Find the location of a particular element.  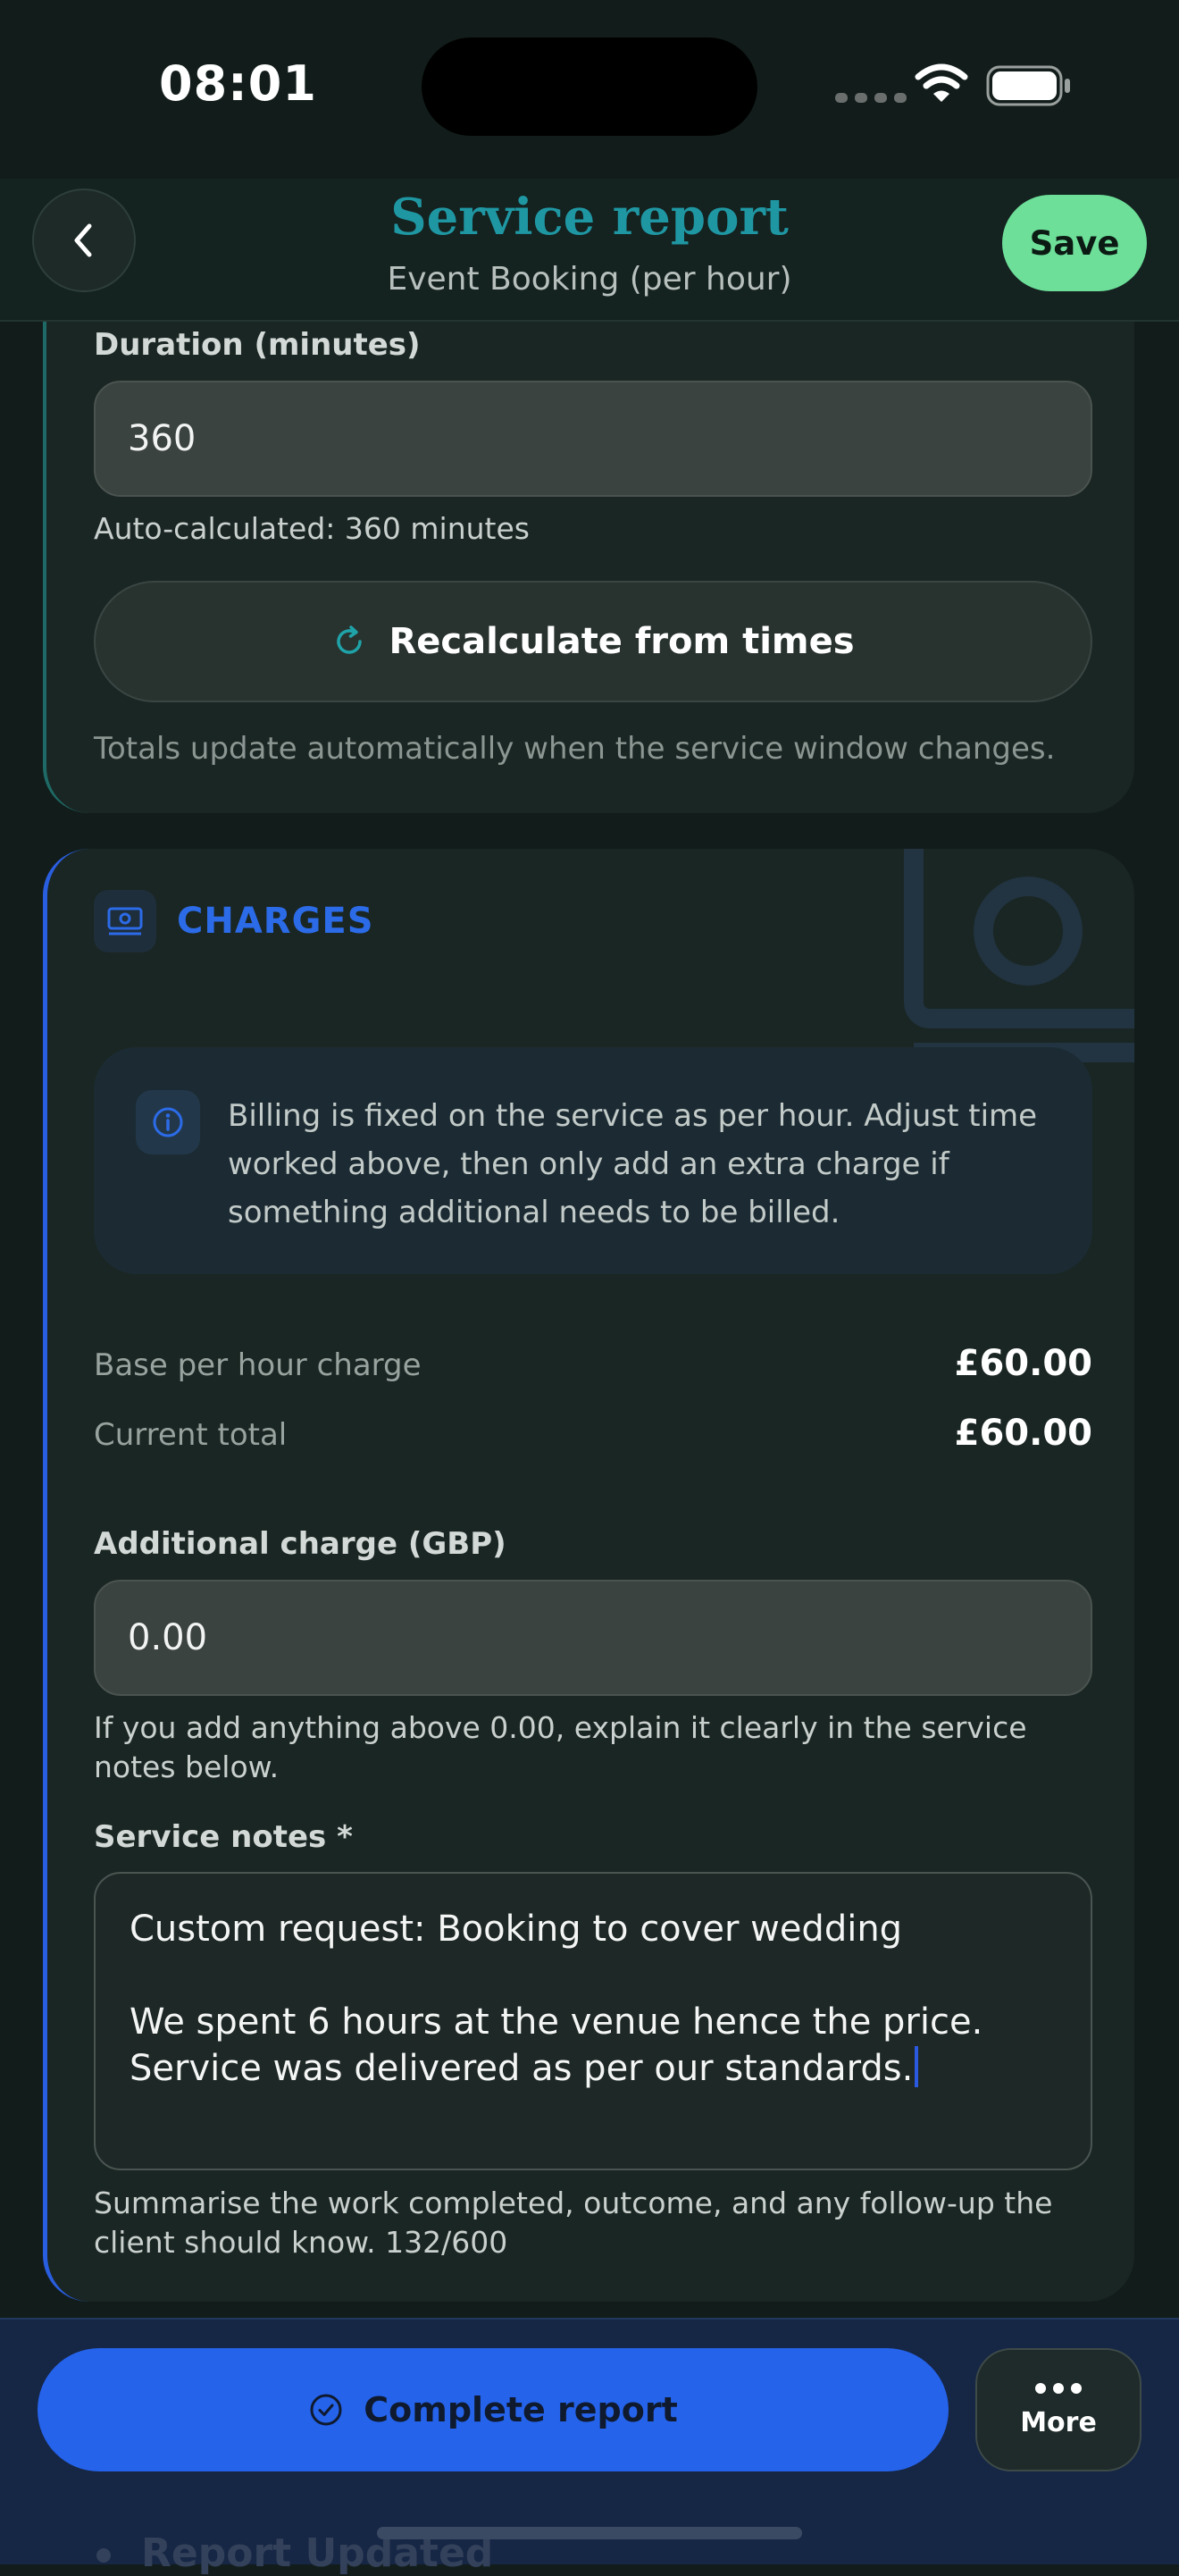

cellular-signal-icon is located at coordinates (871, 98).